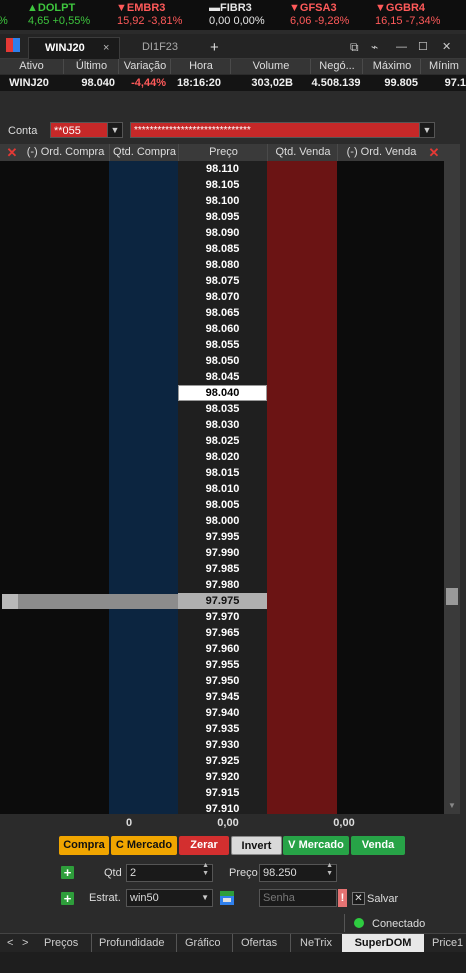  Describe the element at coordinates (316, 943) in the screenshot. I see `tab-netrix: NeTrix` at that location.